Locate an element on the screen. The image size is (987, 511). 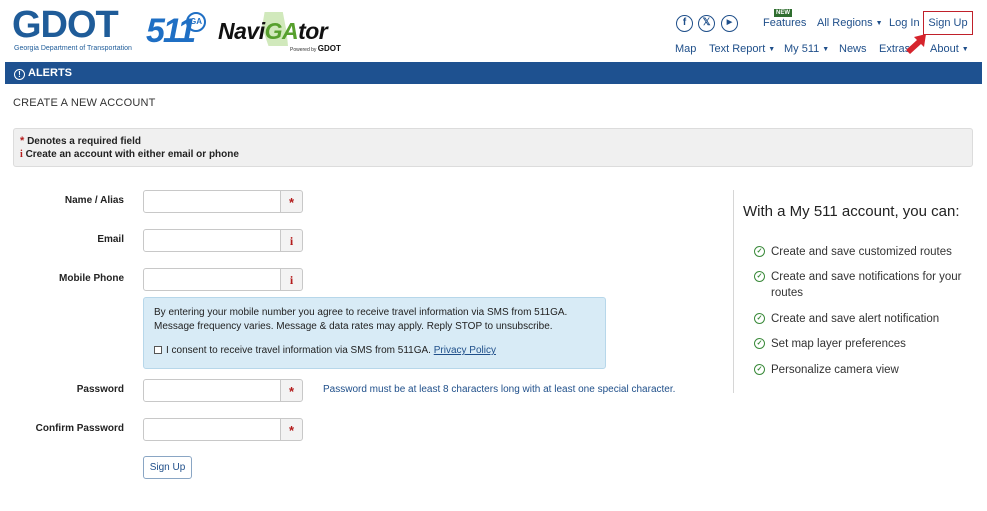
facebook-icon: f is located at coordinates (684, 23).